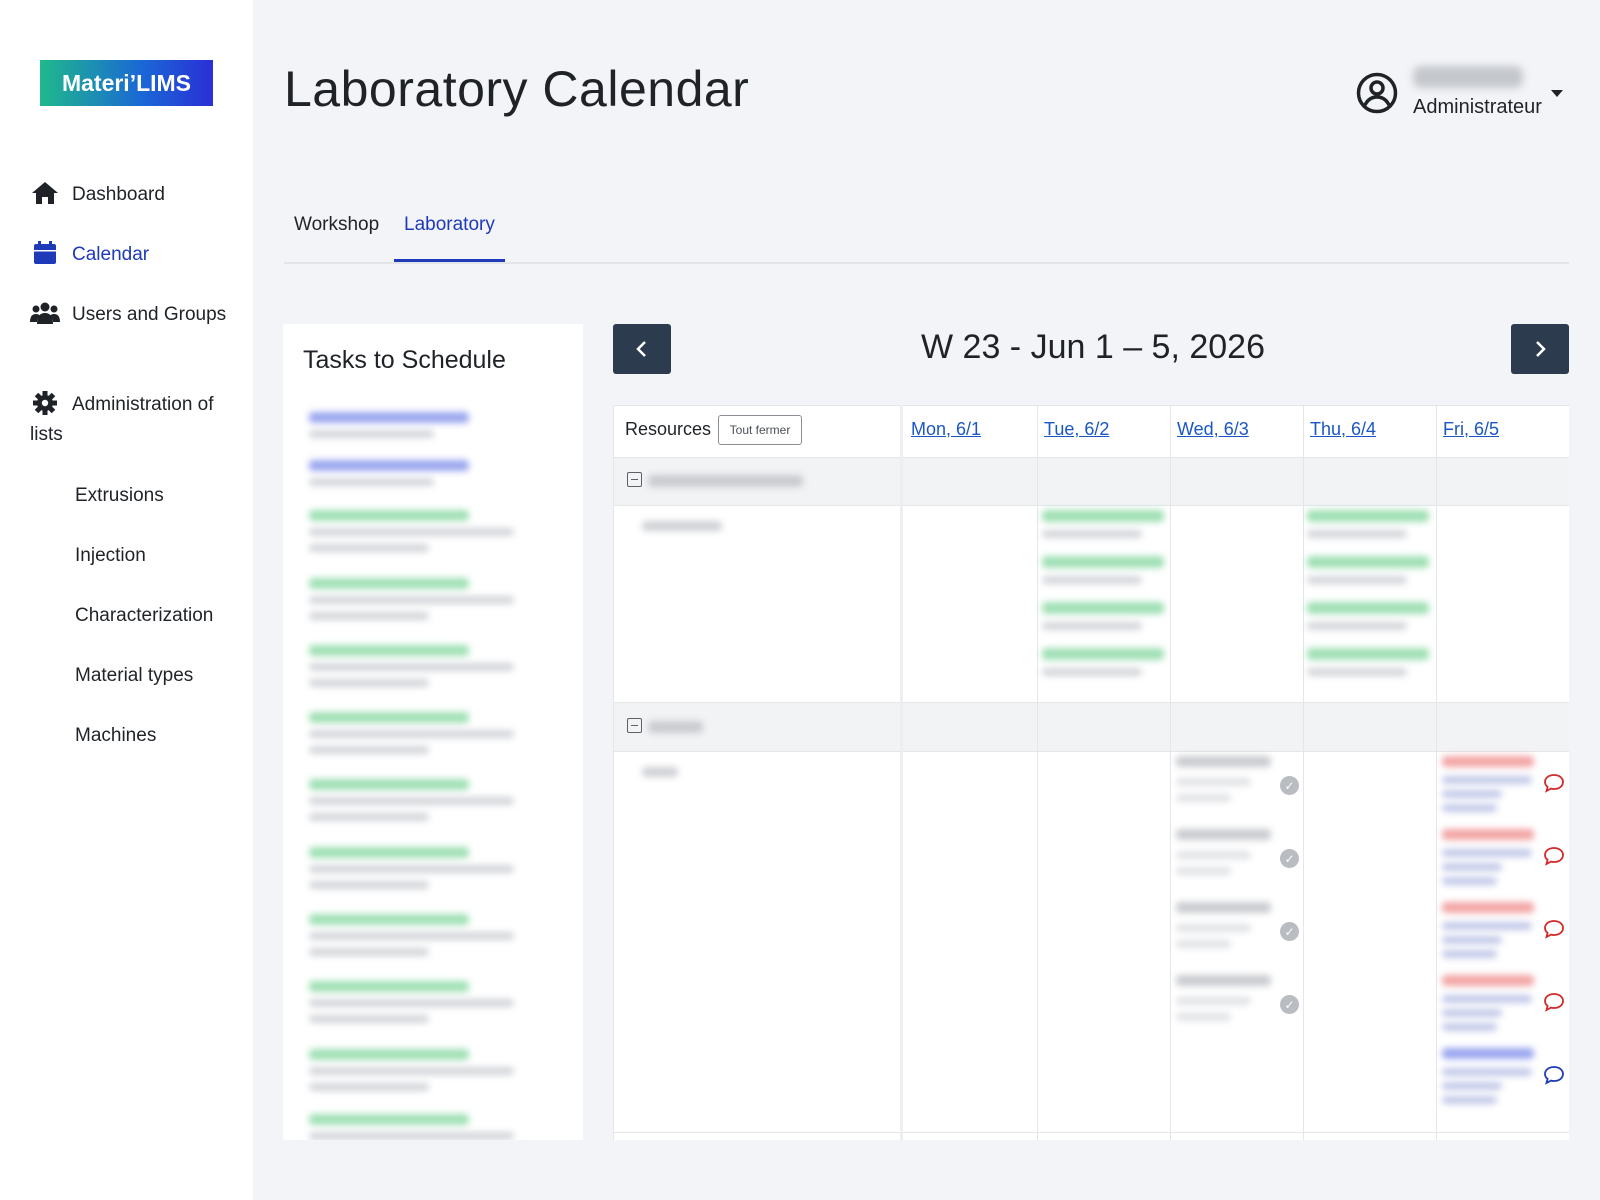 This screenshot has width=1600, height=1200. Describe the element at coordinates (110, 556) in the screenshot. I see `sidebar-subitem-injection: Injection` at that location.